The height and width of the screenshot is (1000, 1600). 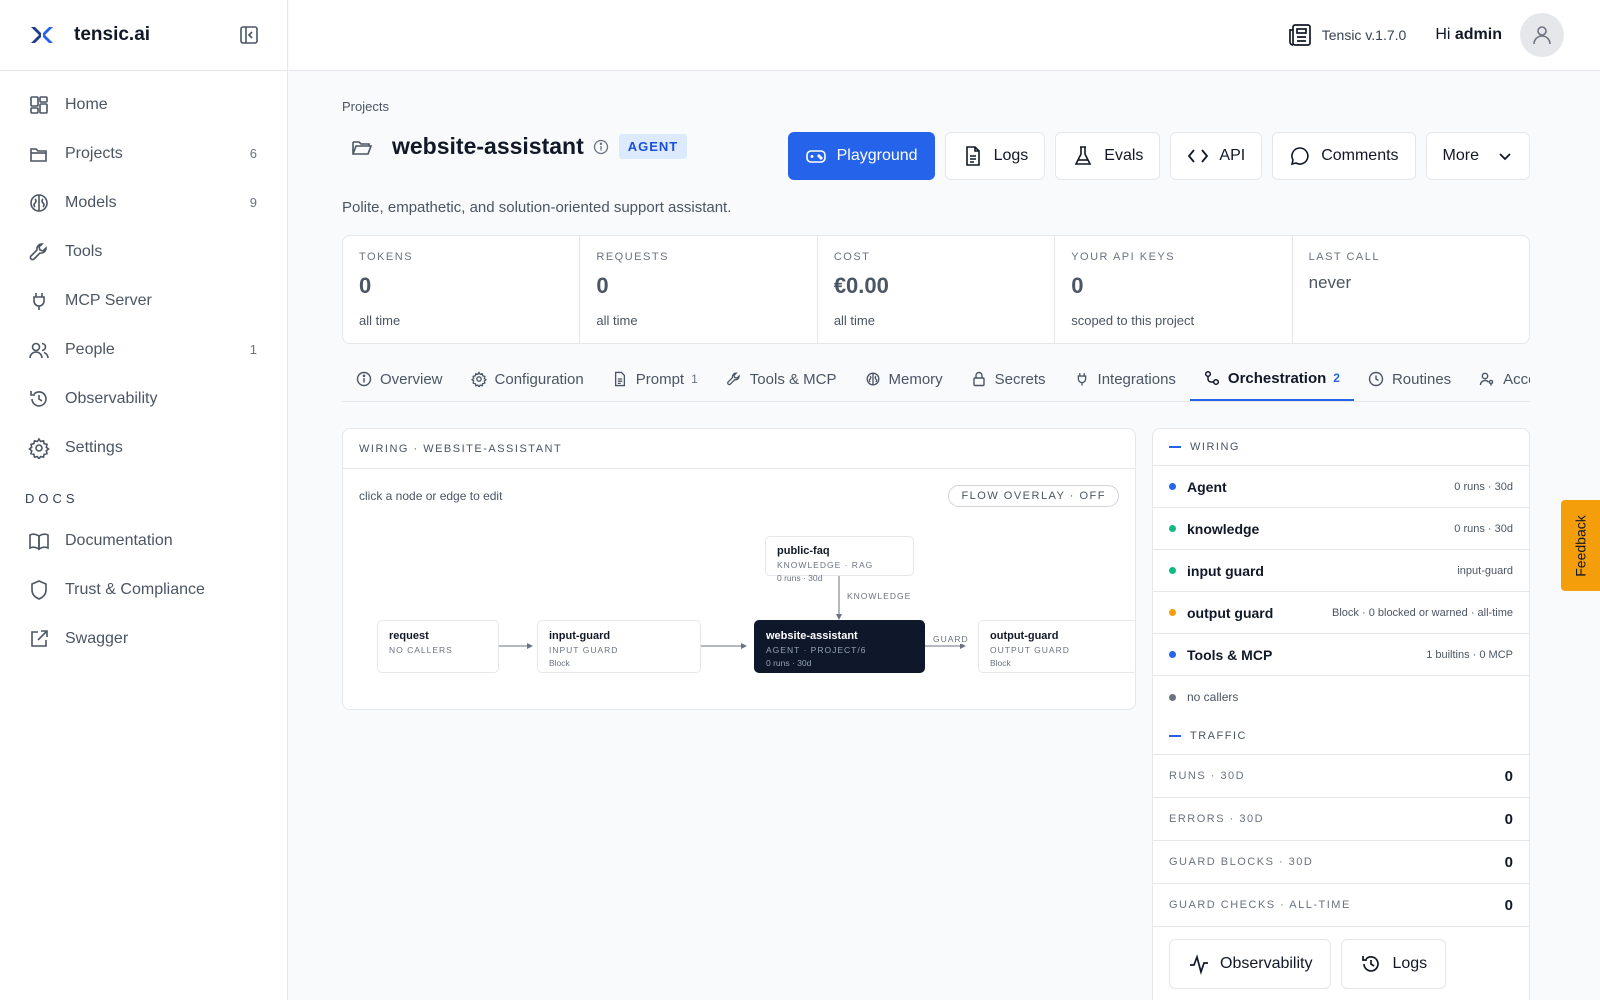 I want to click on code-icon, so click(x=1198, y=156).